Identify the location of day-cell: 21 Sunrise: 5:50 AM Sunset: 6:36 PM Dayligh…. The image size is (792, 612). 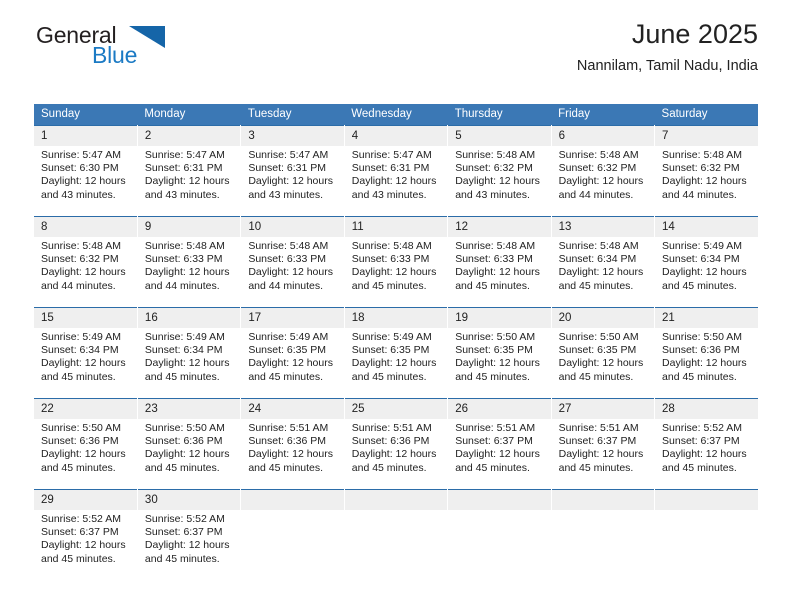
(706, 353).